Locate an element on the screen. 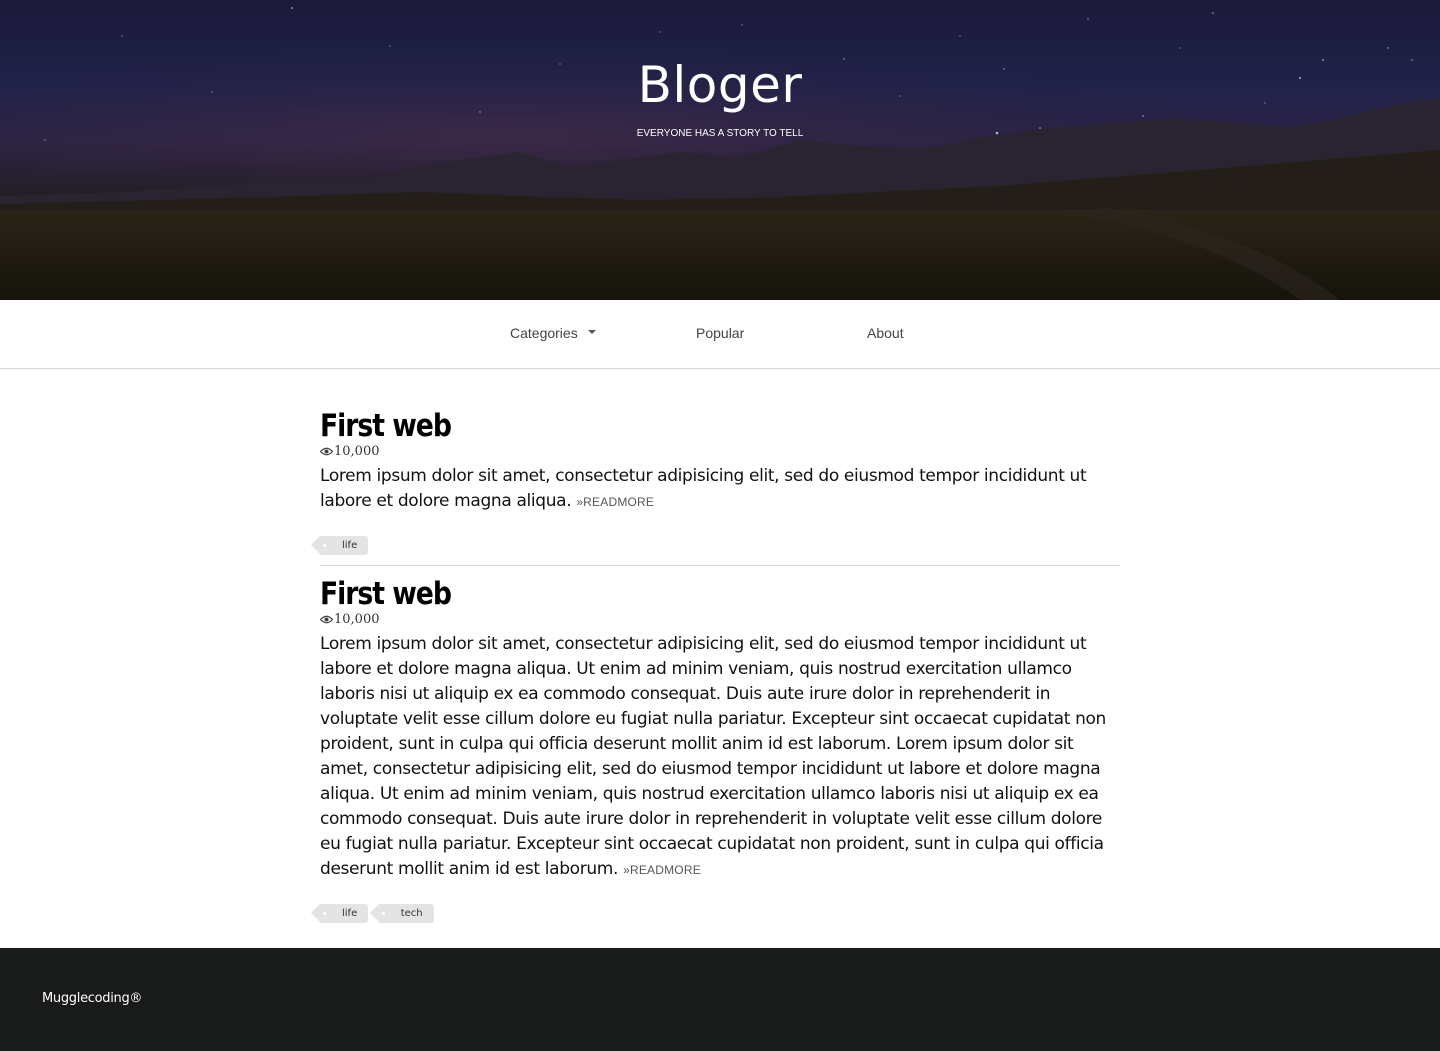  footer-brand: Mugglecoding® is located at coordinates (92, 998).